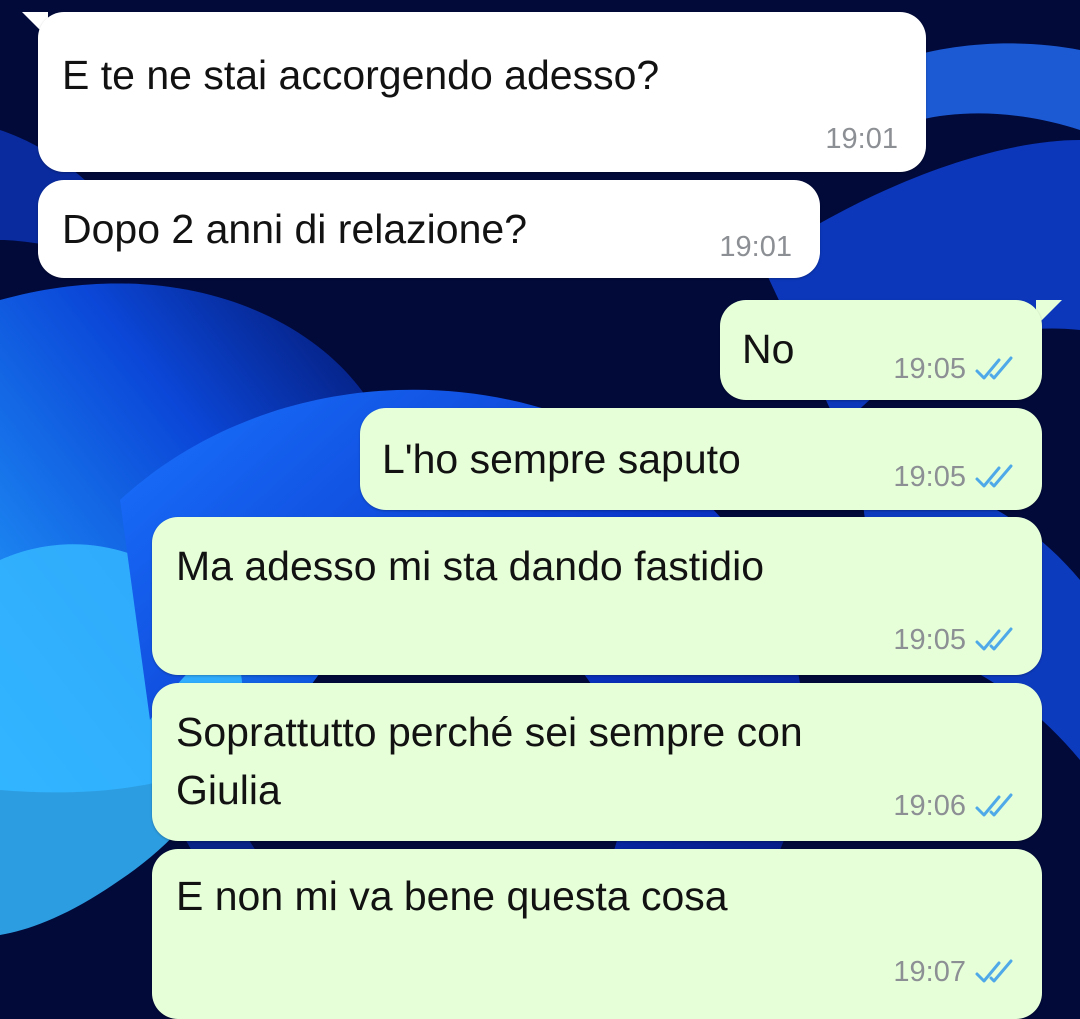  Describe the element at coordinates (929, 972) in the screenshot. I see `message-time: 19:07` at that location.